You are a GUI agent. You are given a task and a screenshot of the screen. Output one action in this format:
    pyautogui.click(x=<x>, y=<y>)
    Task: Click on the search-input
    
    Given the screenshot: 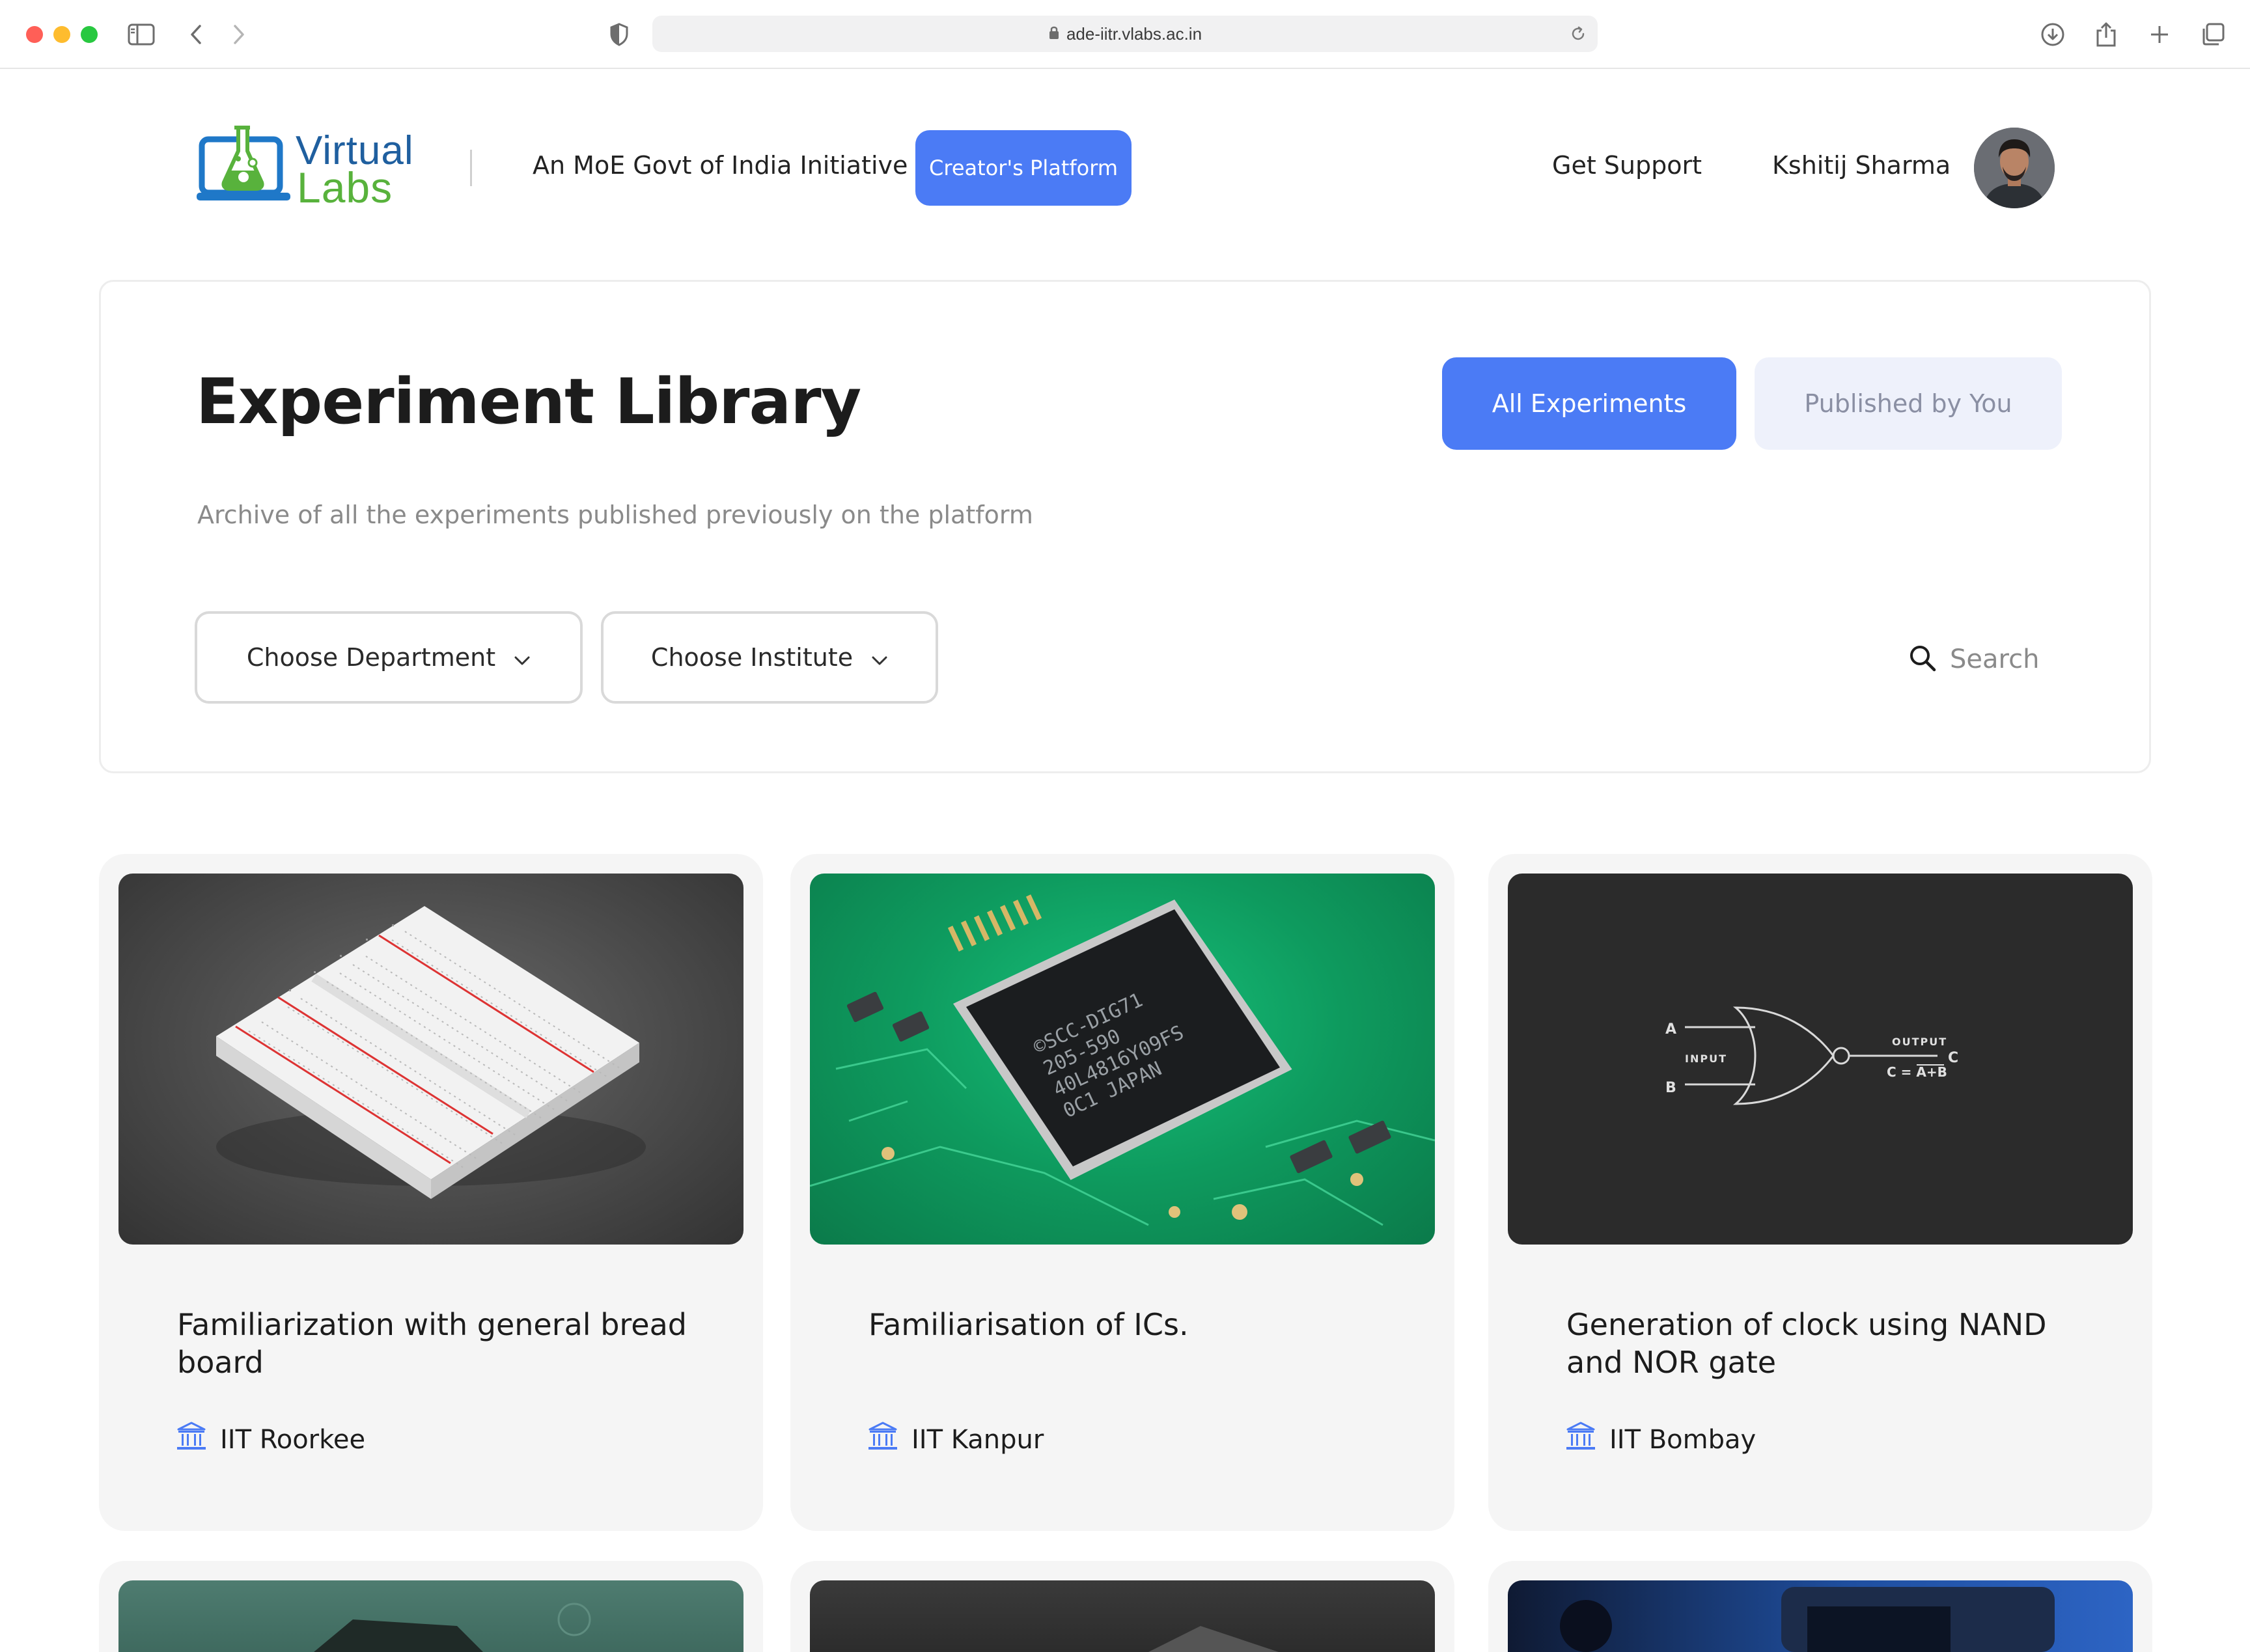 What is the action you would take?
    pyautogui.click(x=2015, y=659)
    